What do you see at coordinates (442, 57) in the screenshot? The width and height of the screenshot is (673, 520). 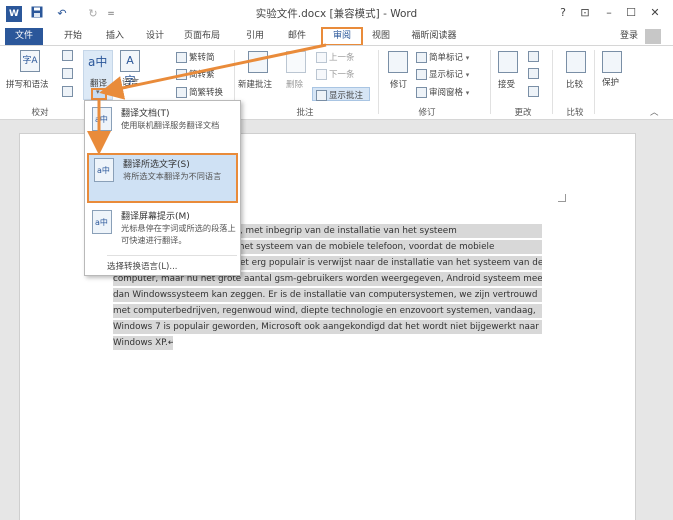 I see `markup-select: 简单标记 ▾` at bounding box center [442, 57].